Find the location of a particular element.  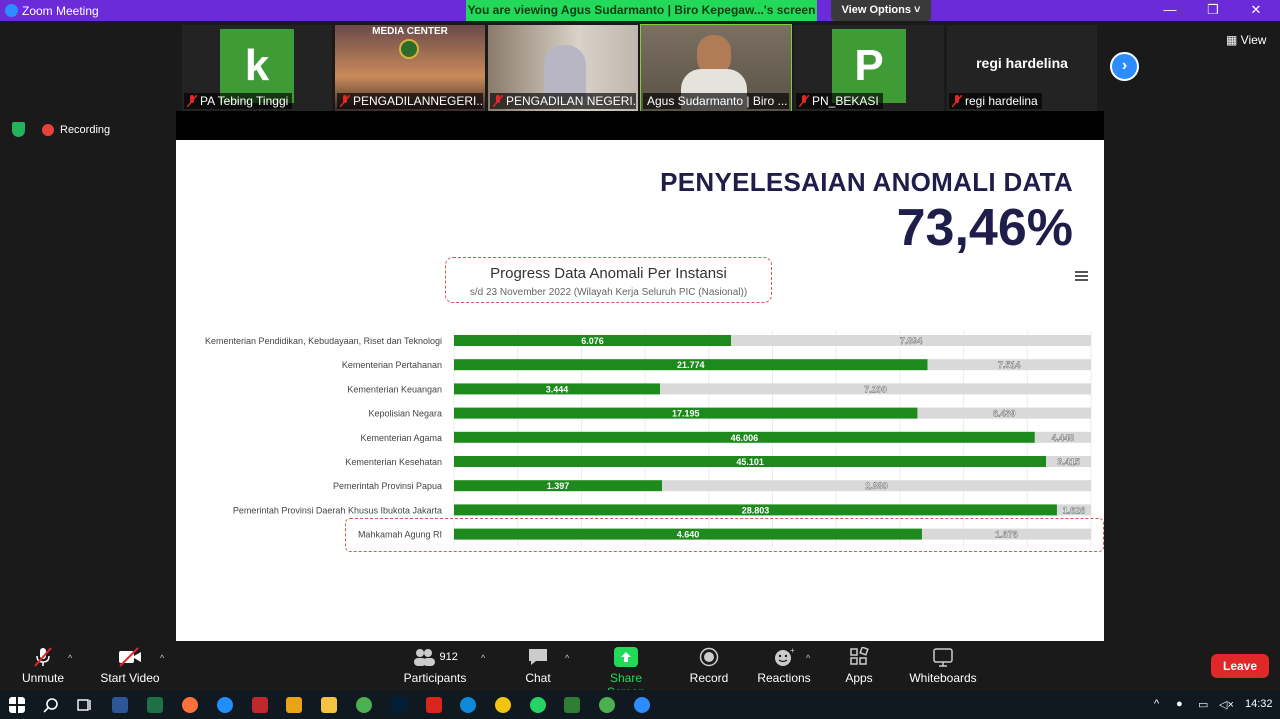

chat-button: Chat is located at coordinates (538, 666).